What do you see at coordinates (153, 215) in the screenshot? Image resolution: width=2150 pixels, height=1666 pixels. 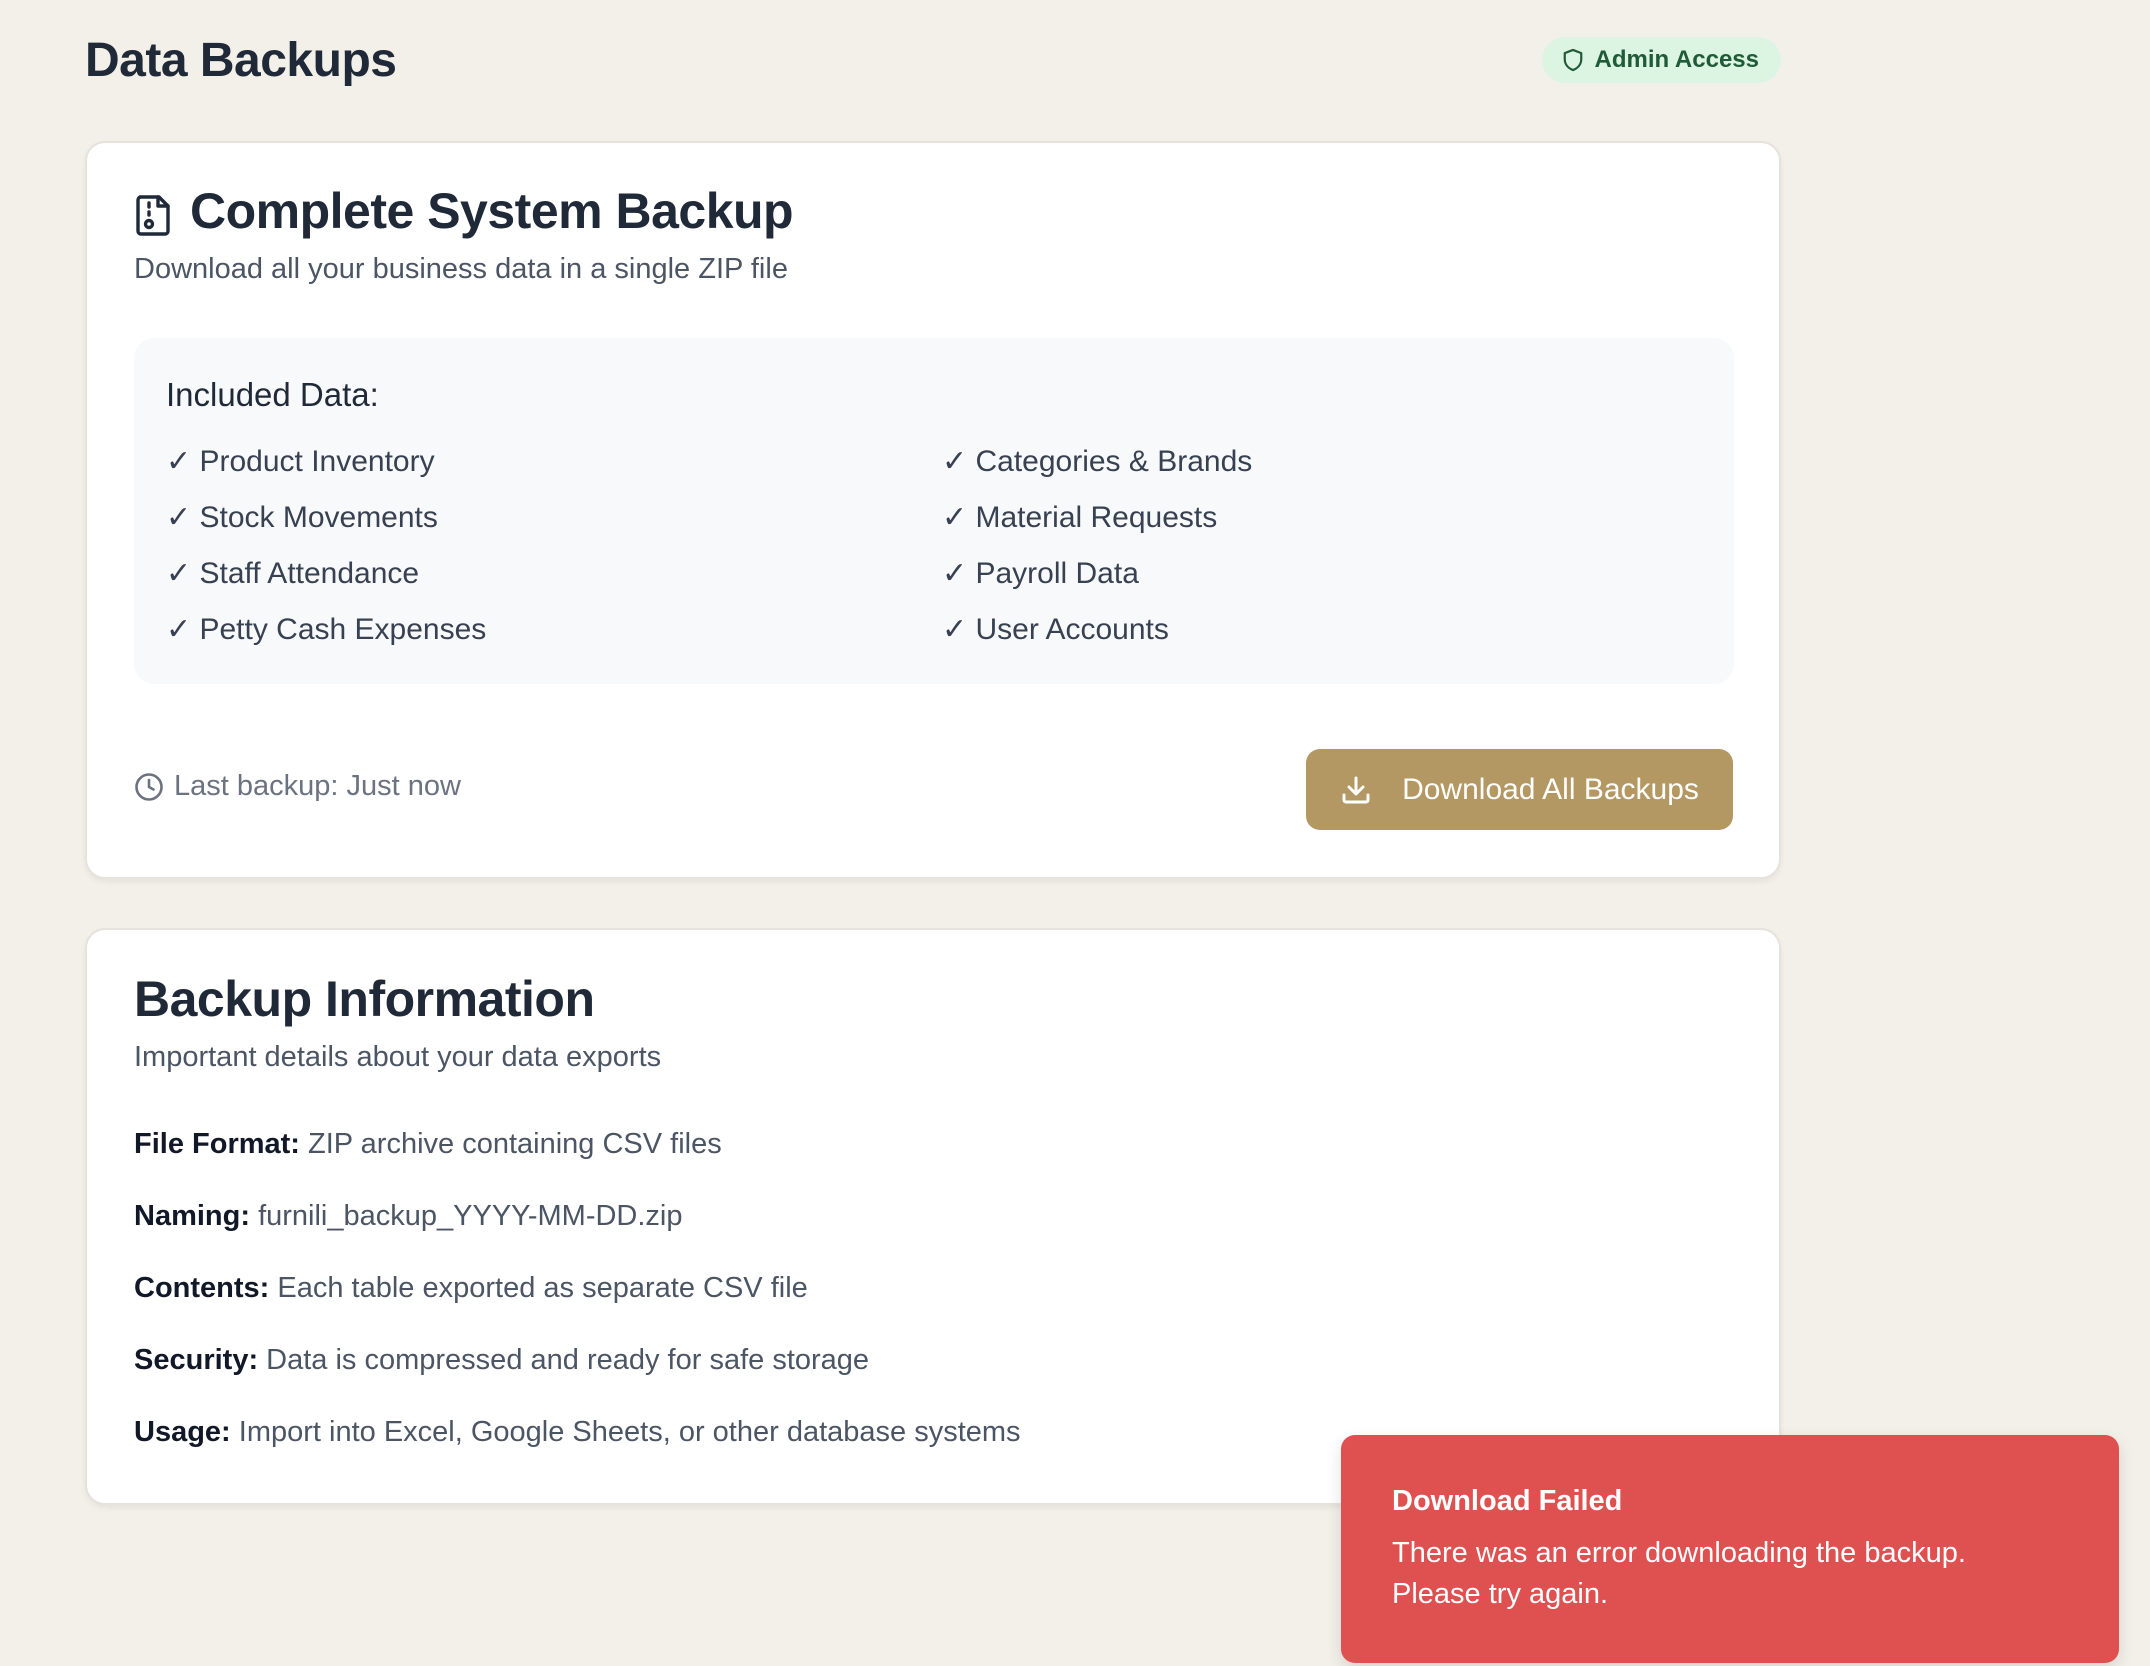 I see `file-archive-icon` at bounding box center [153, 215].